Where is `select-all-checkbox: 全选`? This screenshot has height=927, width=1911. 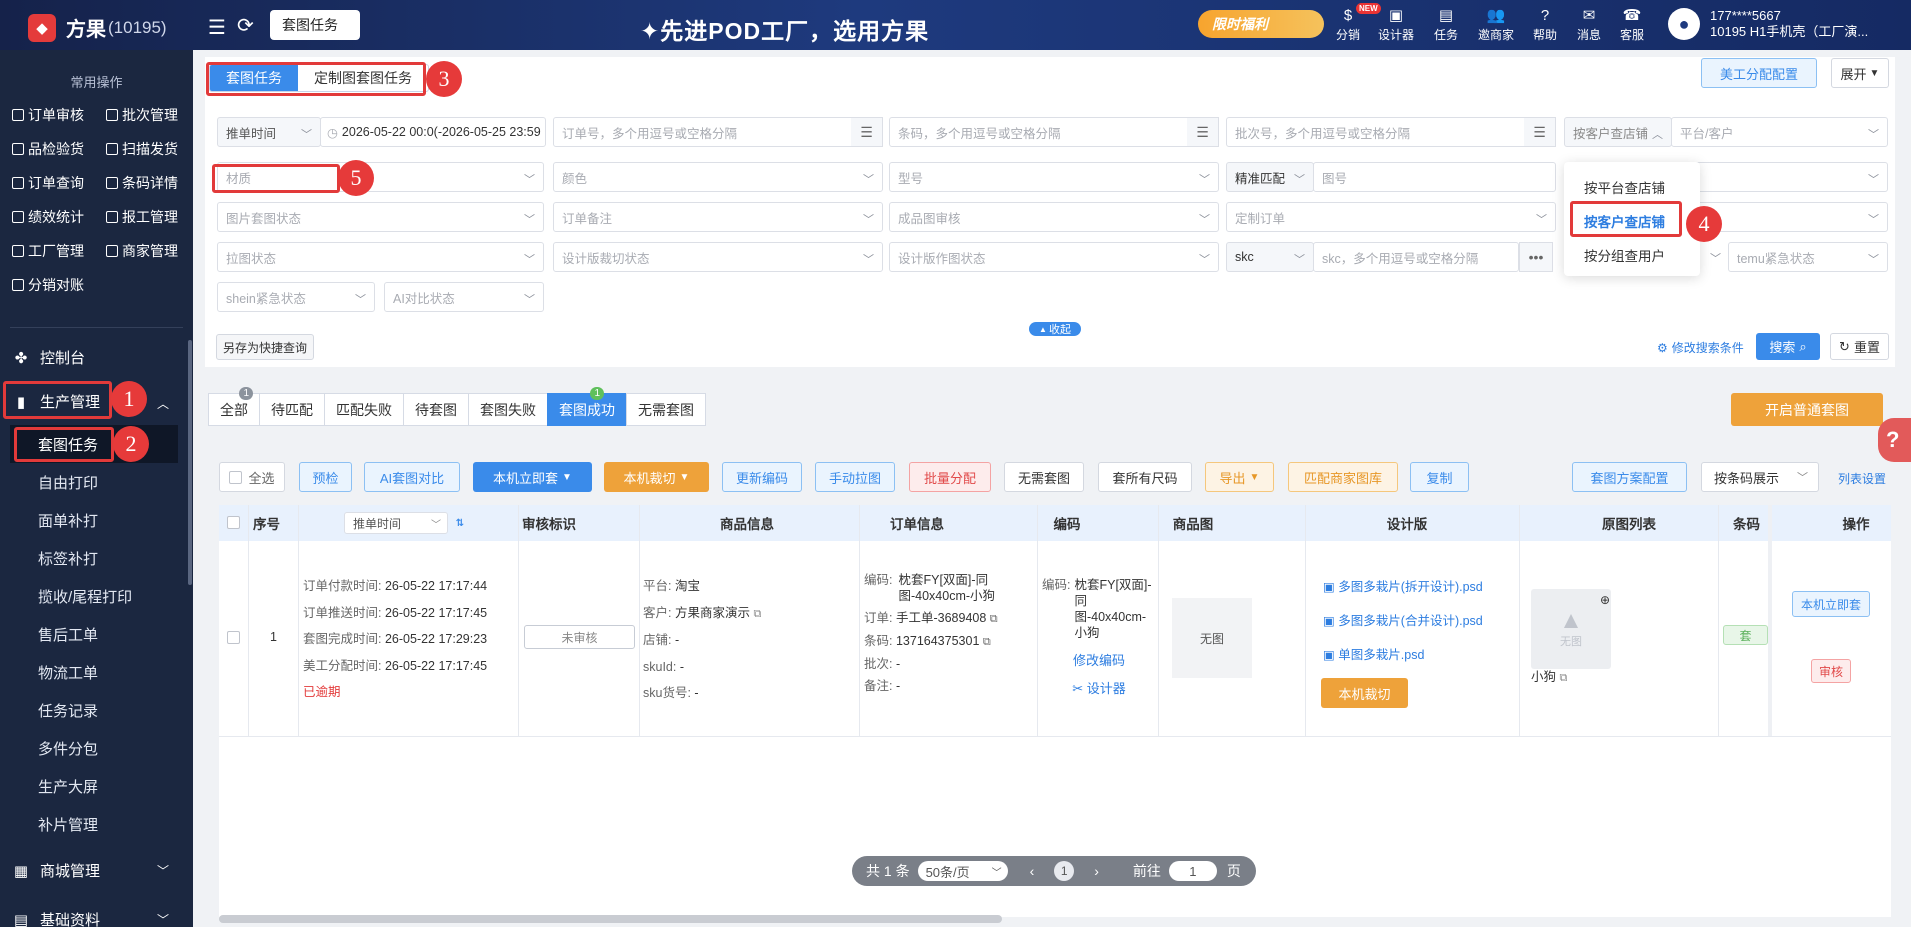 select-all-checkbox: 全选 is located at coordinates (252, 477).